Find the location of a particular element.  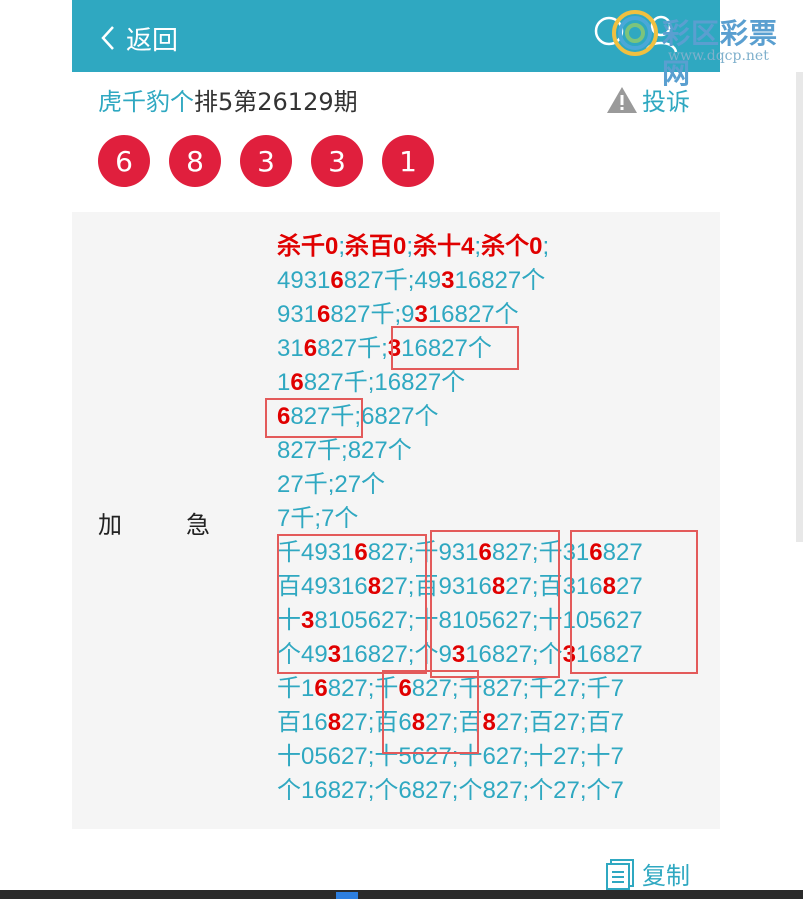

line-segment: 个16827;个6827;个827;个27;个7 is located at coordinates (450, 790).